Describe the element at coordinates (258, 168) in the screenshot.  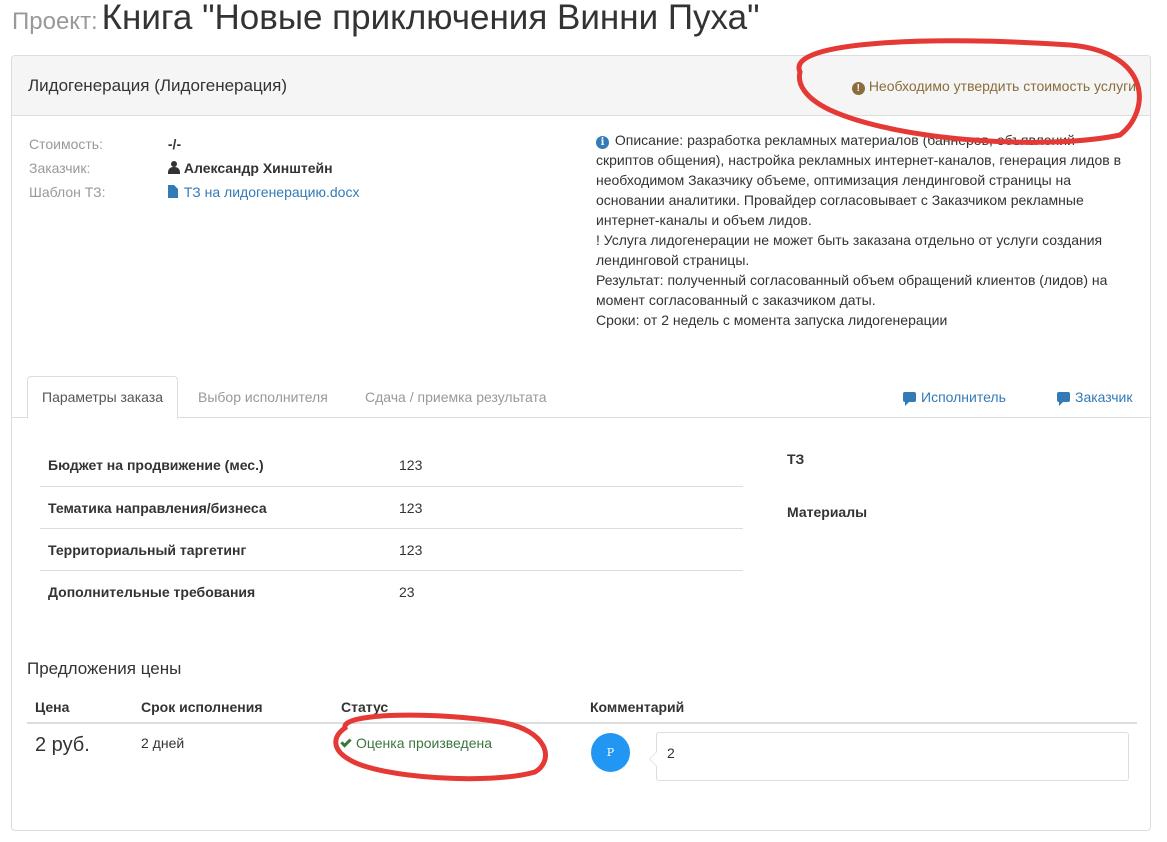
I see `customer-name: Александр Хинштейн` at that location.